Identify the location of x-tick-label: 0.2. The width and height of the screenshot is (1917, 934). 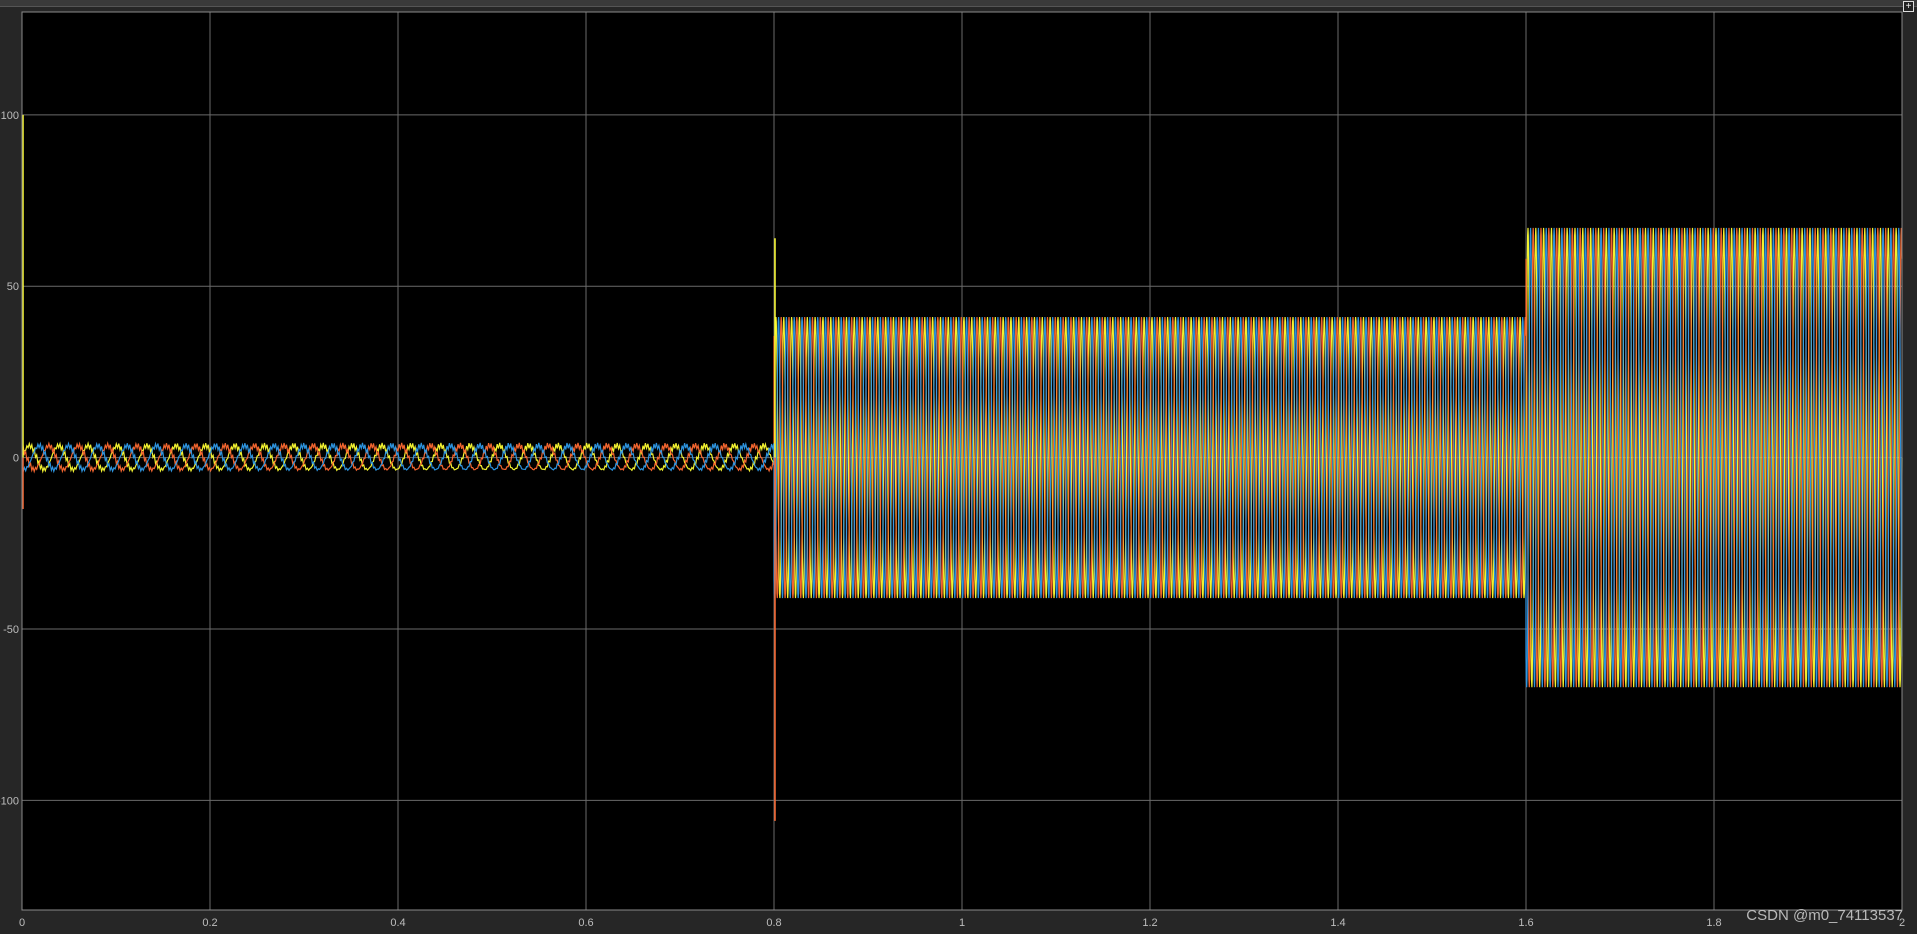
(209, 923).